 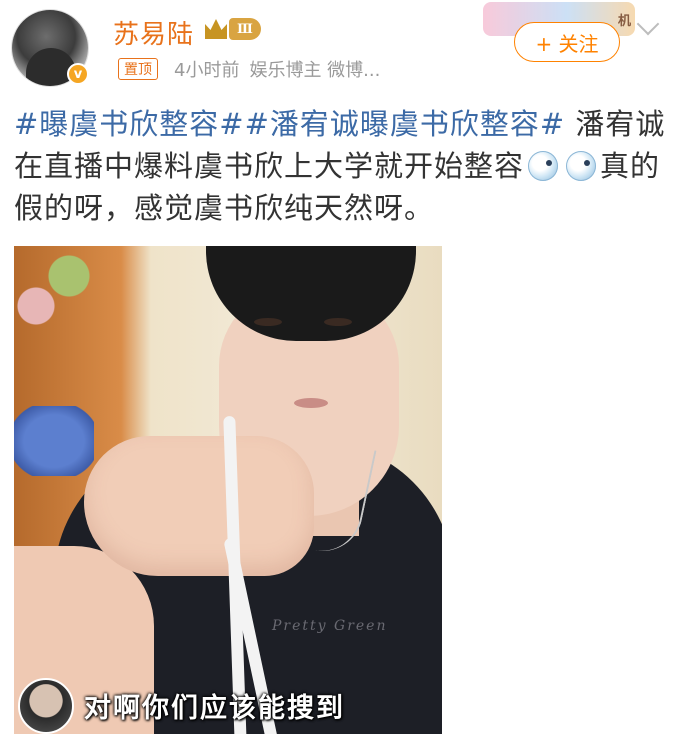 I want to click on person-hand, so click(x=199, y=506).